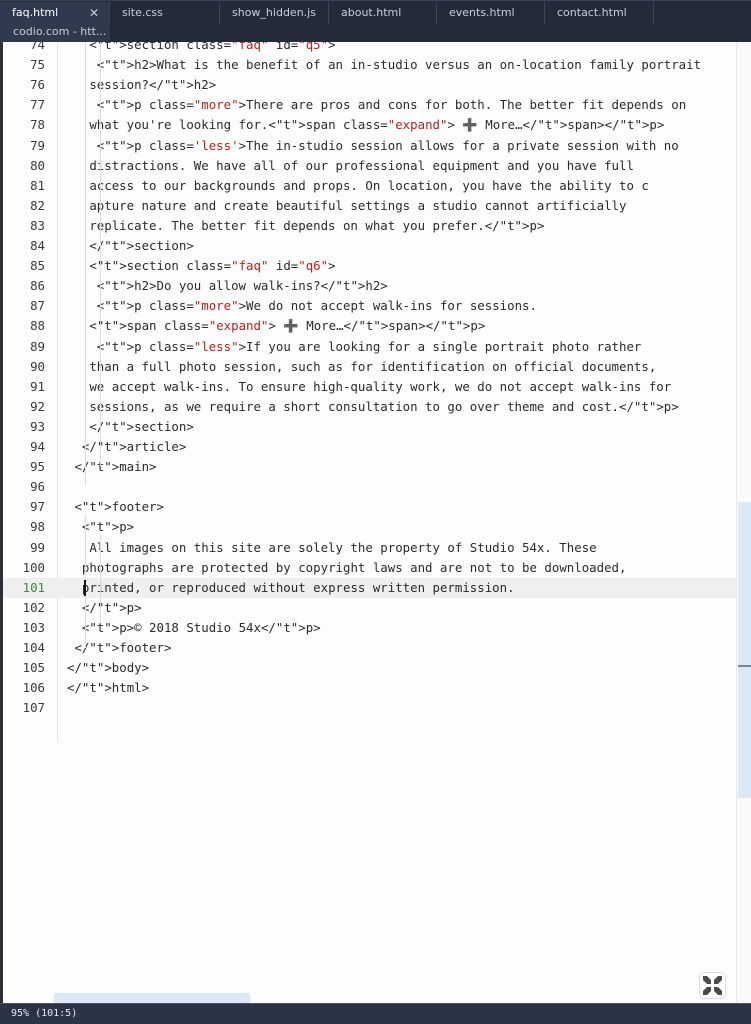 Image resolution: width=751 pixels, height=1024 pixels. What do you see at coordinates (115, 467) in the screenshot?
I see `code-text: </"t">main>` at bounding box center [115, 467].